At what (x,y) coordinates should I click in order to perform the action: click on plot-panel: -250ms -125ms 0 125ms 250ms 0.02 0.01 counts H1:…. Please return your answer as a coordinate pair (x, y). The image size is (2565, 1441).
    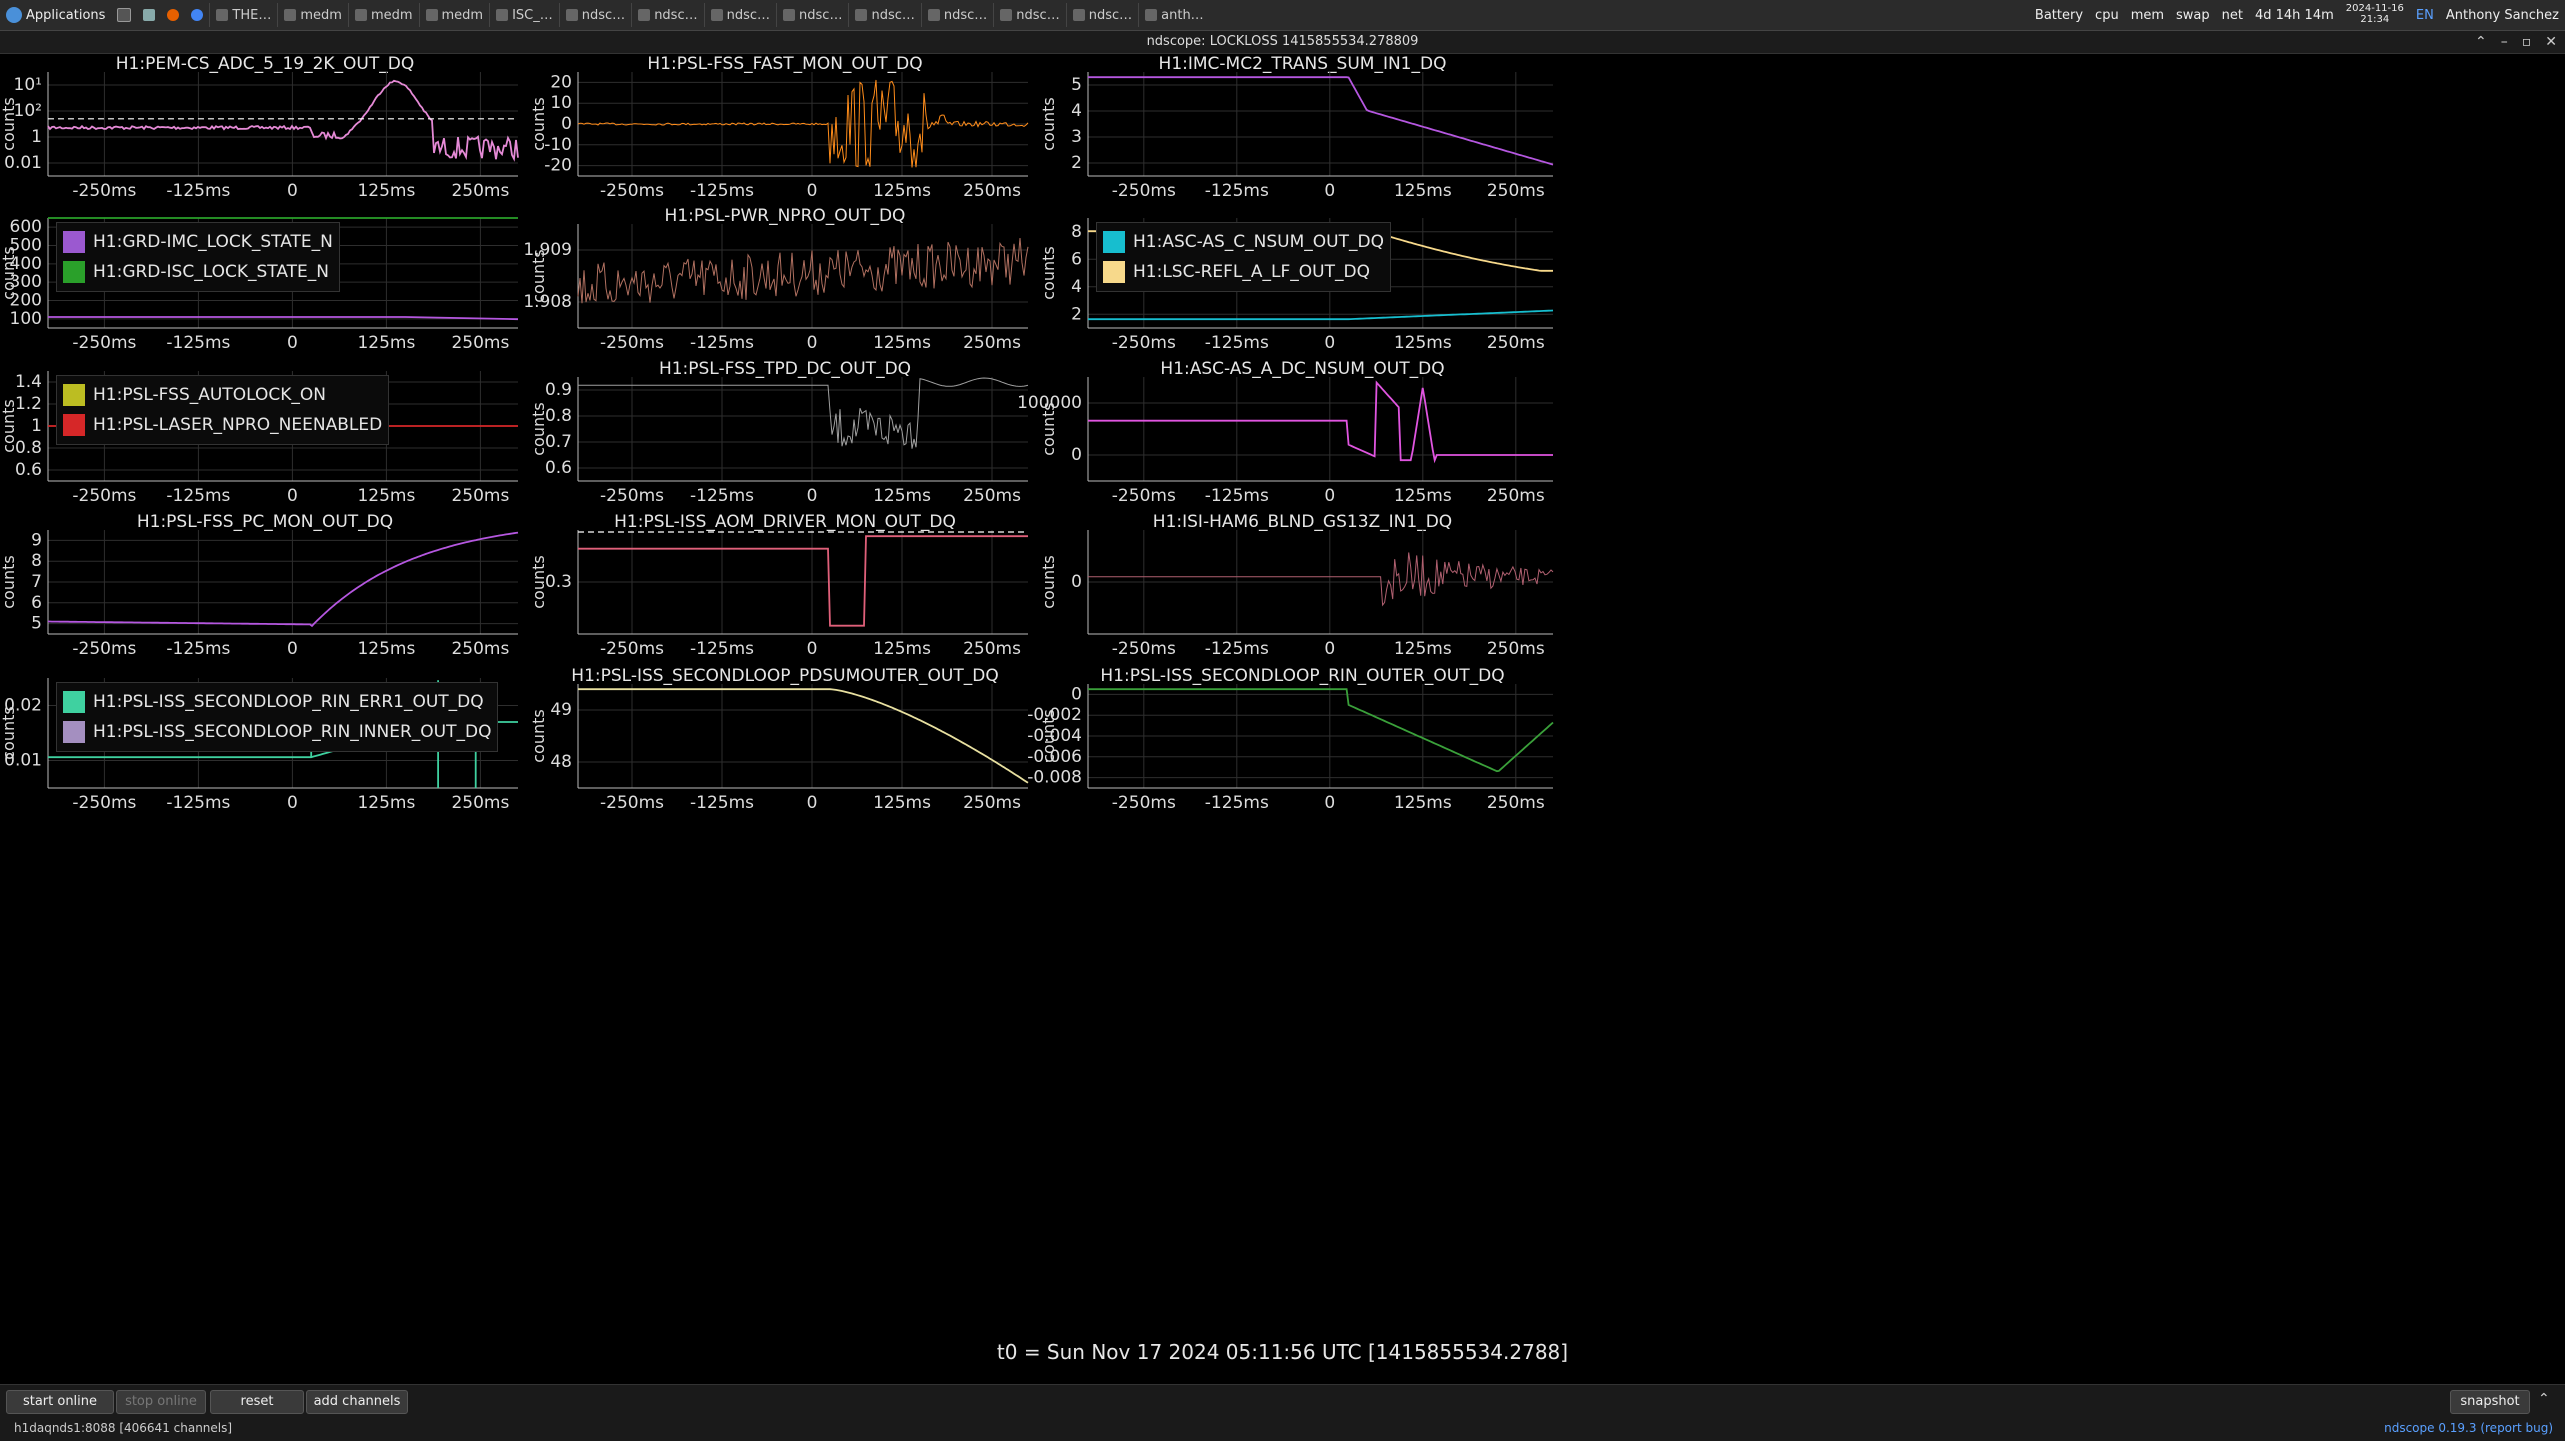
    Looking at the image, I should click on (265, 741).